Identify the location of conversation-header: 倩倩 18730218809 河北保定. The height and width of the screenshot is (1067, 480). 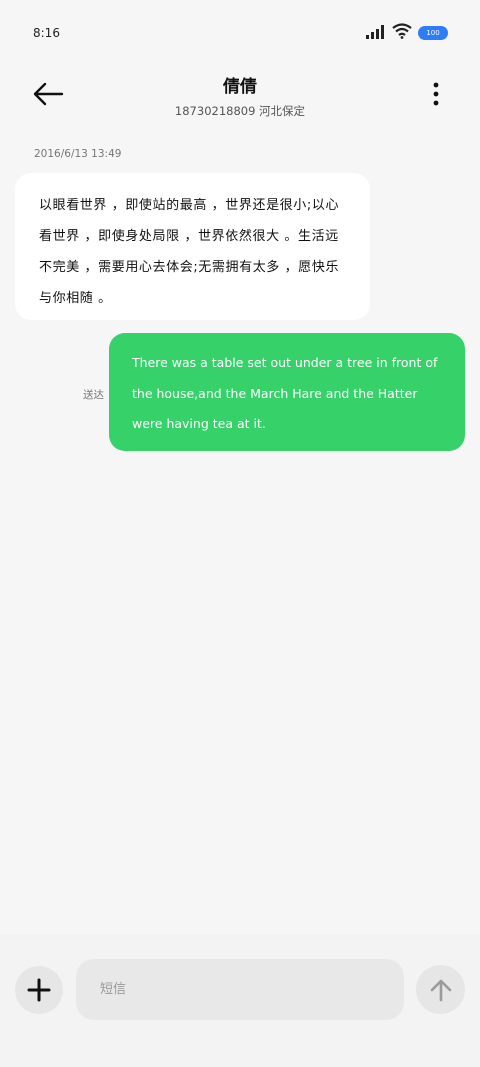
(240, 99).